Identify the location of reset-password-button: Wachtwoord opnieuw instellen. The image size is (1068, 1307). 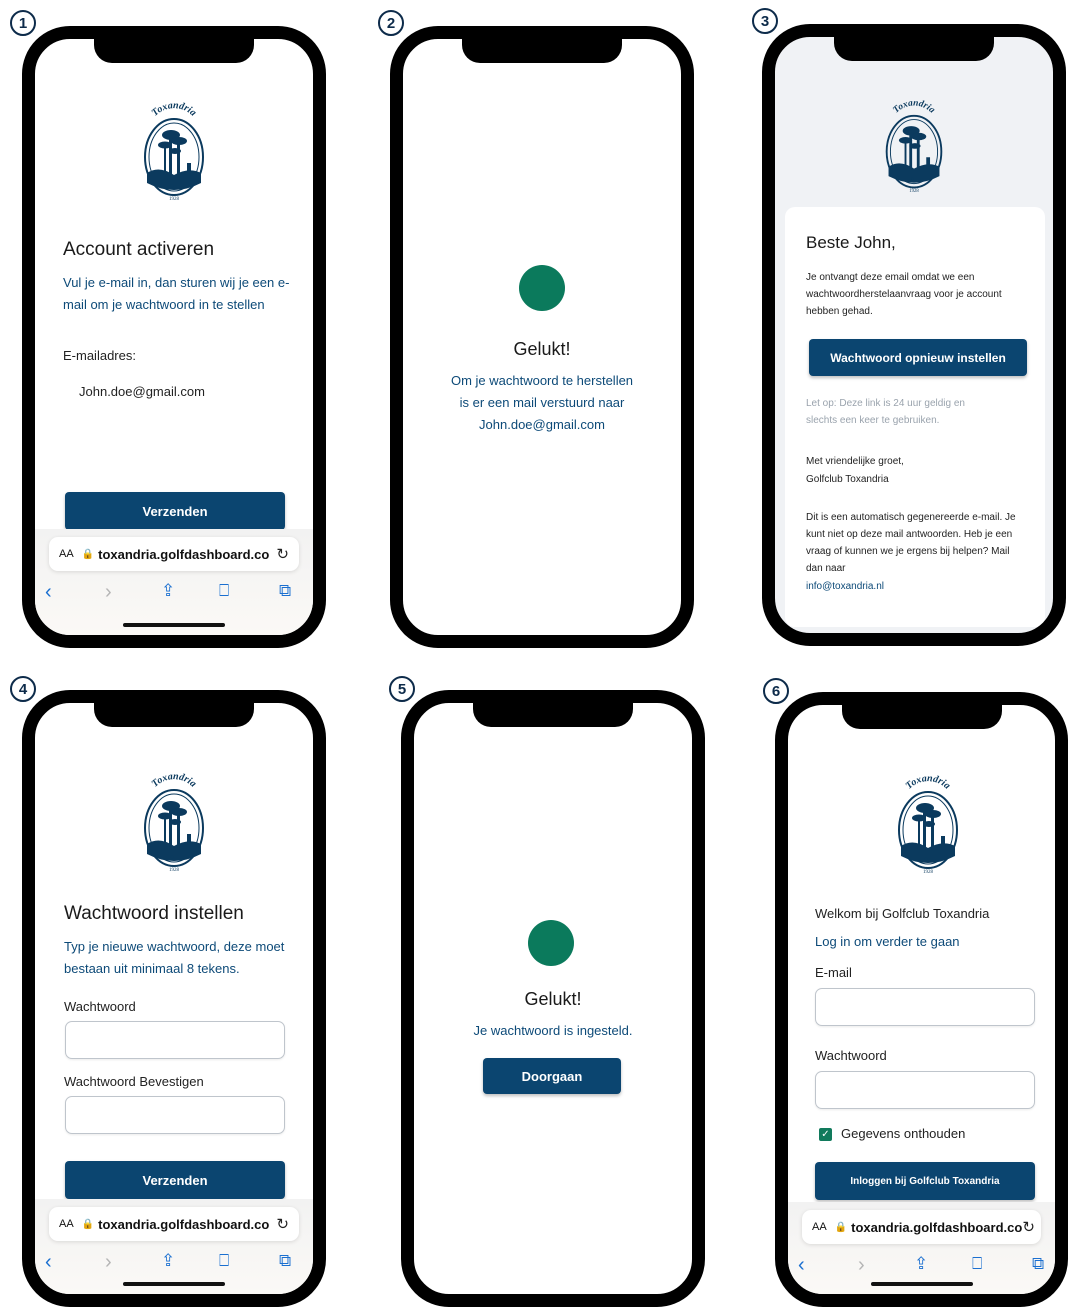
(918, 357).